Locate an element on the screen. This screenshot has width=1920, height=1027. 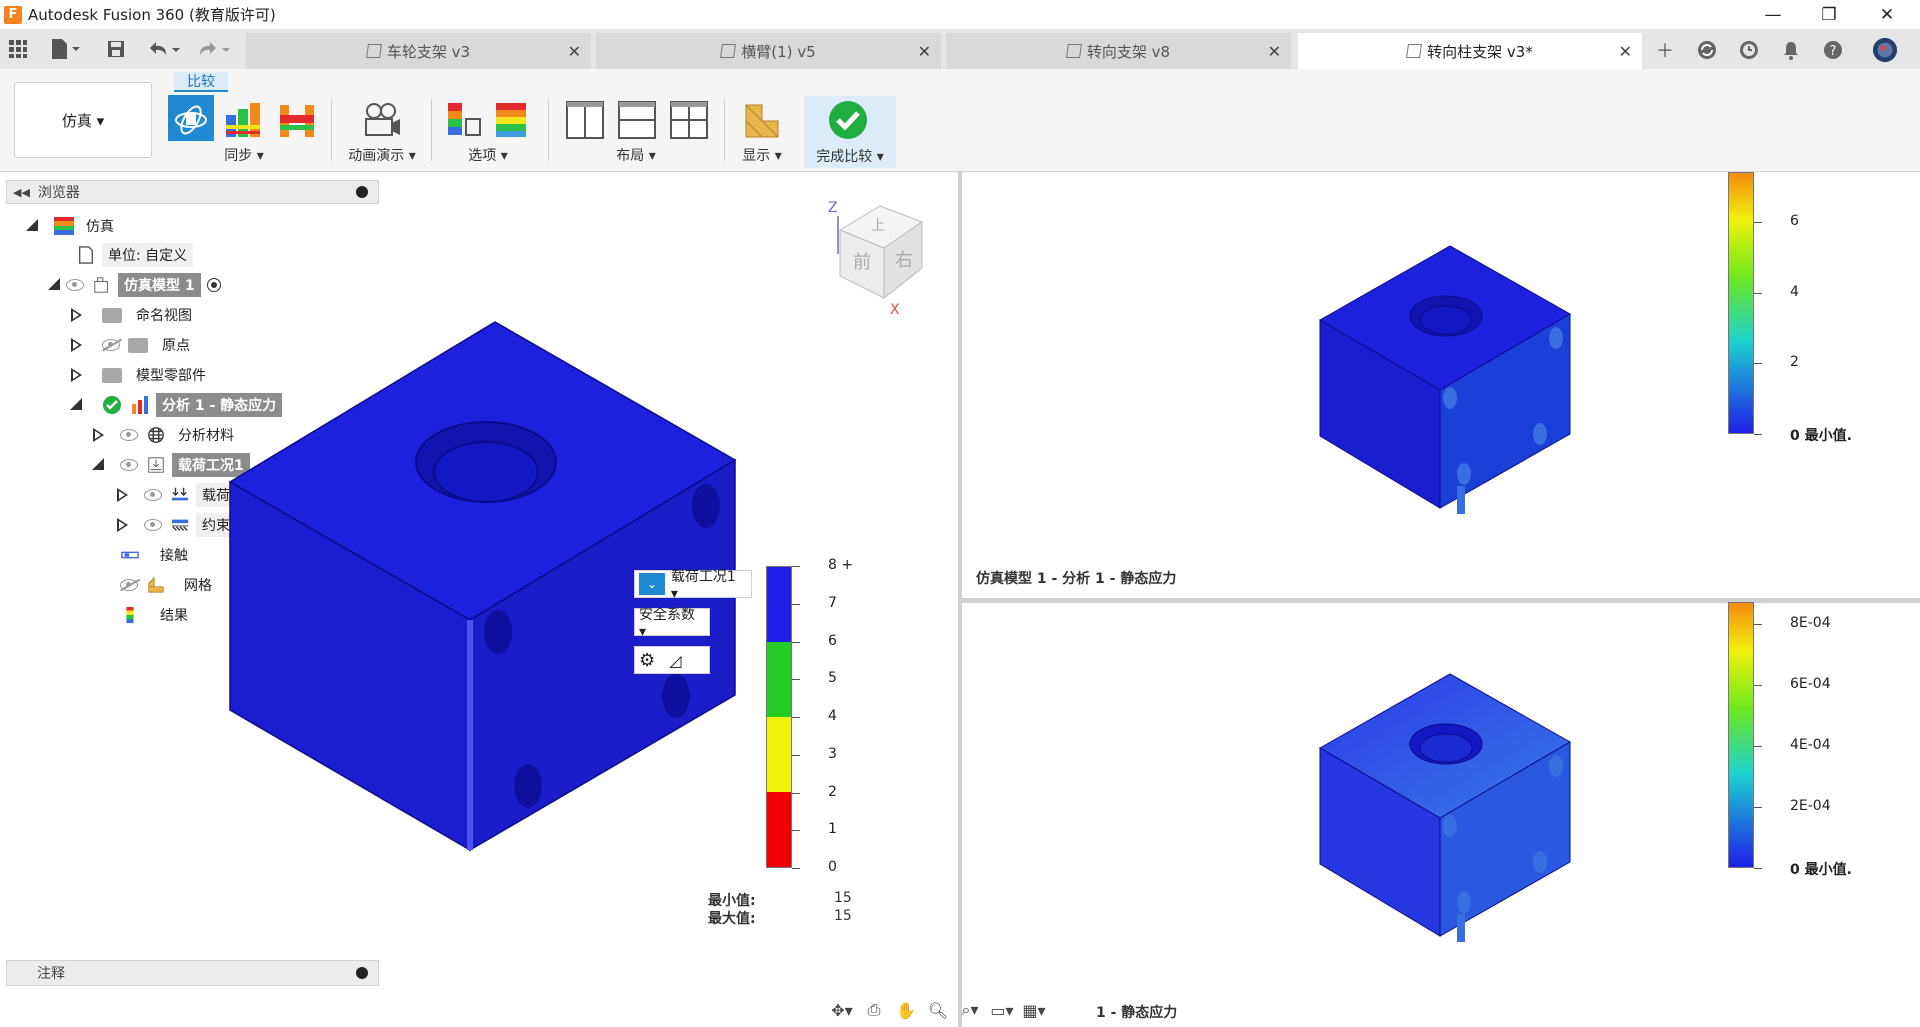
view-cube: Z X 上 前 右 is located at coordinates (881, 256).